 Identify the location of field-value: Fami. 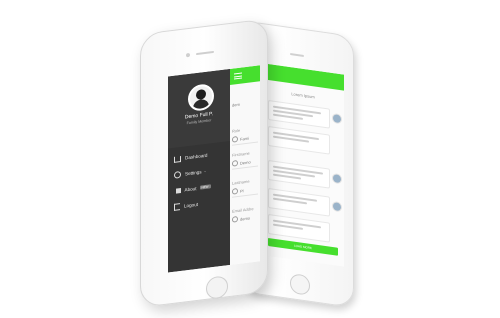
(244, 138).